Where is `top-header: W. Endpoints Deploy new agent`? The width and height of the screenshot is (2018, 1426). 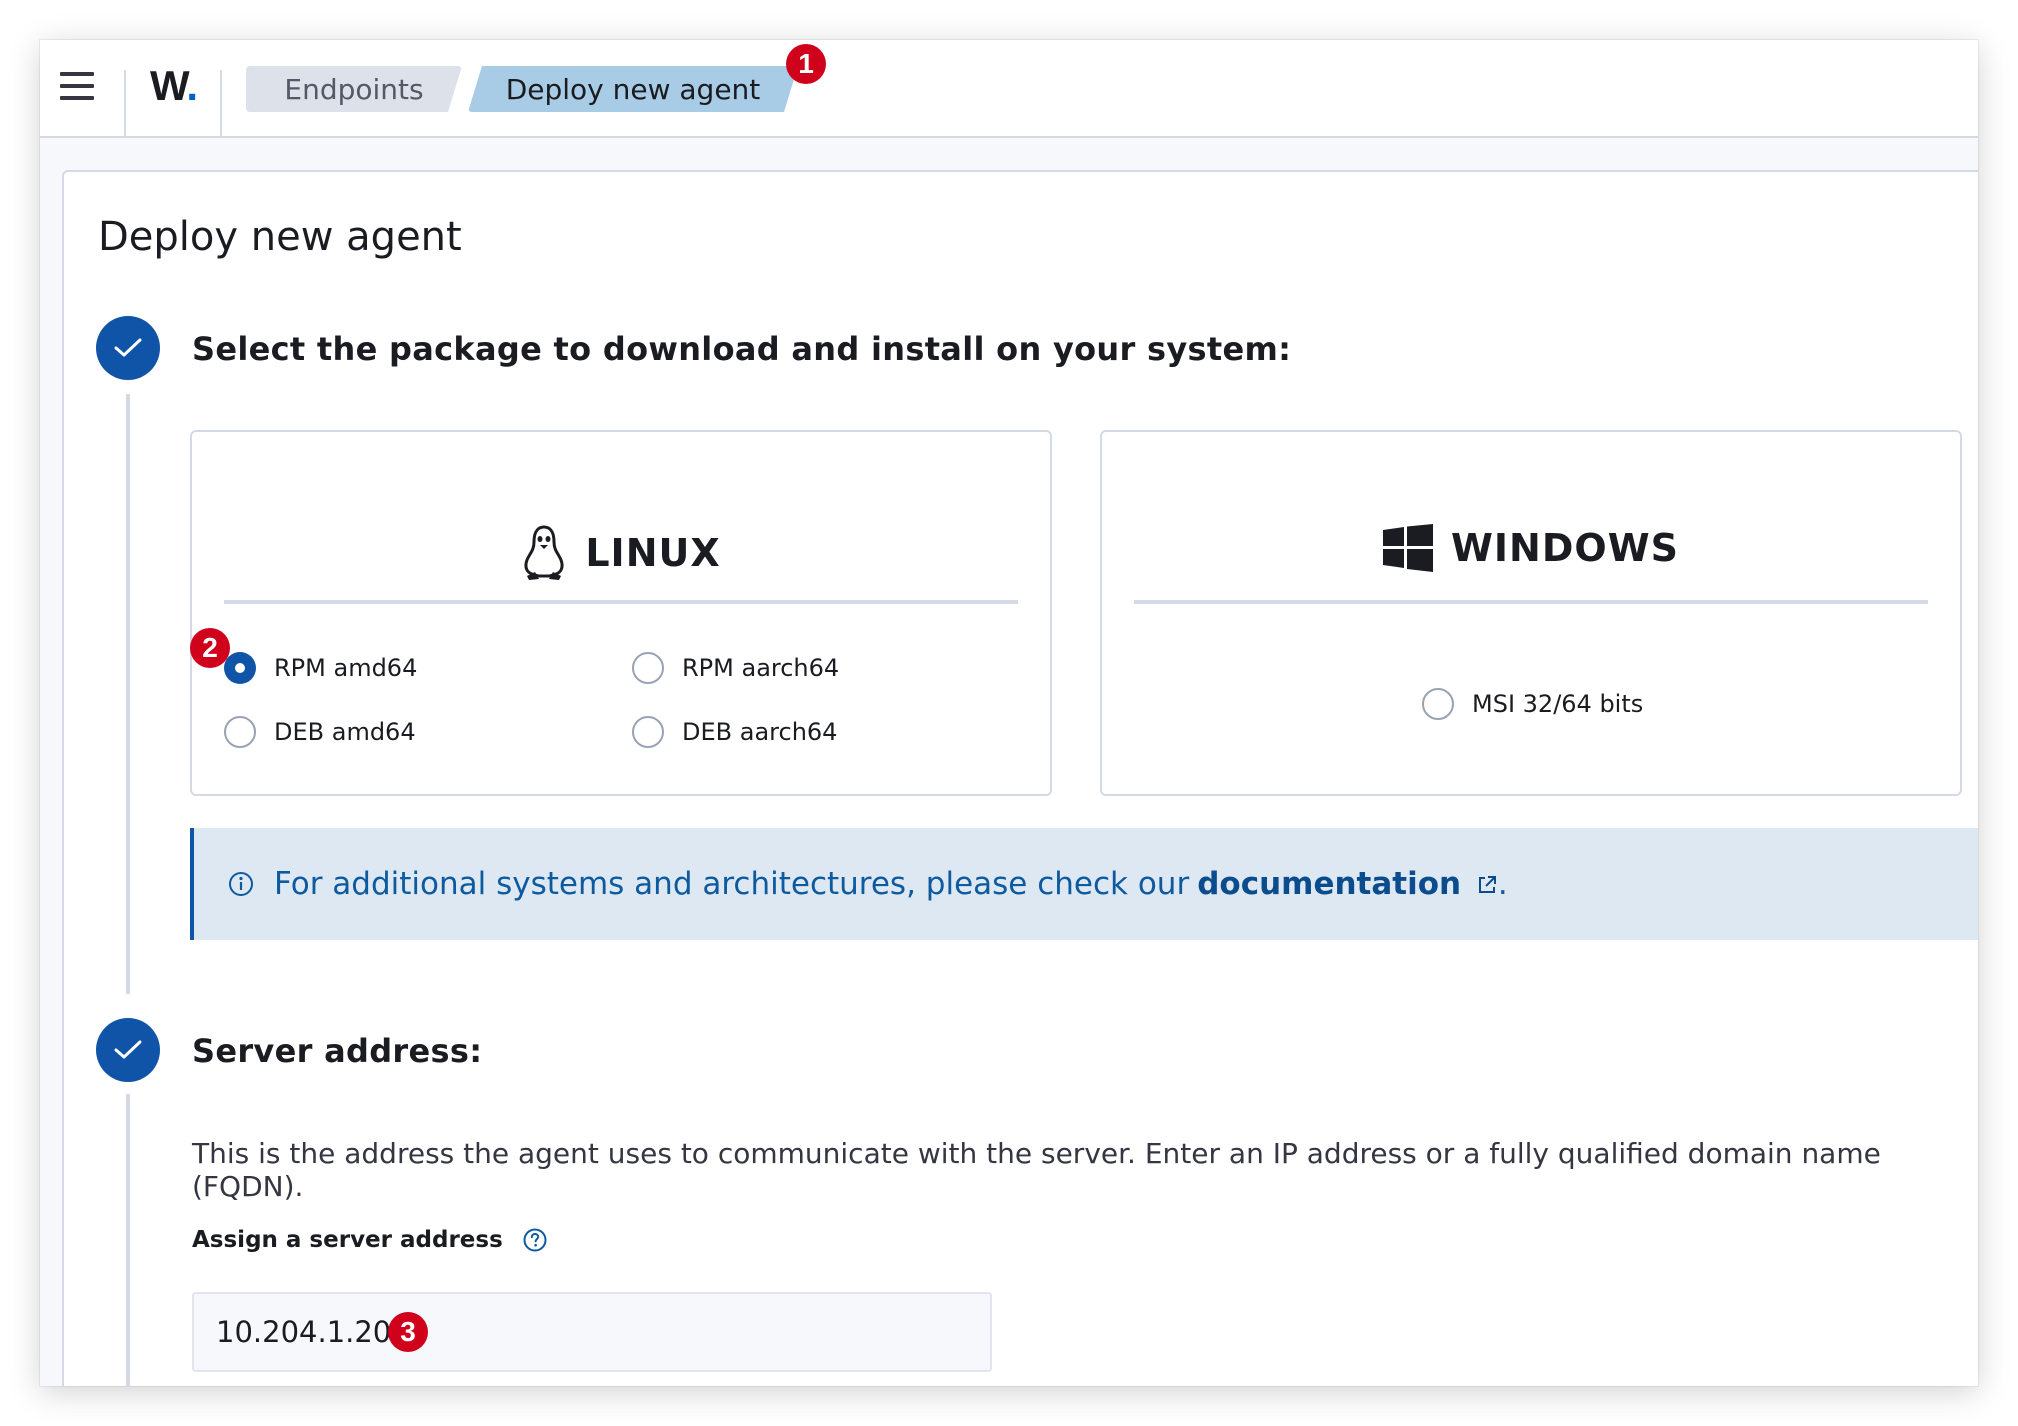 top-header: W. Endpoints Deploy new agent is located at coordinates (1009, 89).